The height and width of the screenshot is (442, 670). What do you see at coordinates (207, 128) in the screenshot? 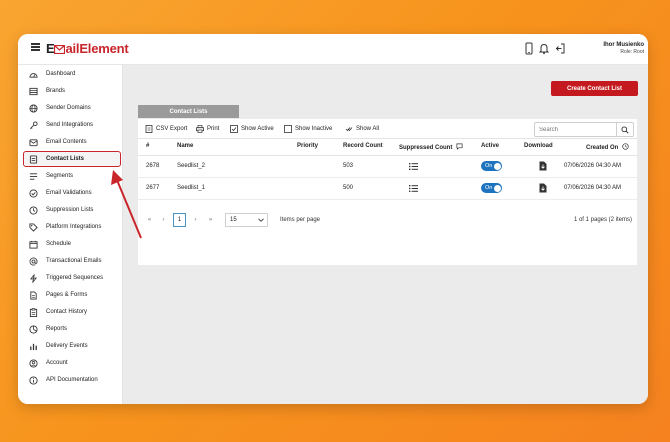
I see `print-button: Print` at bounding box center [207, 128].